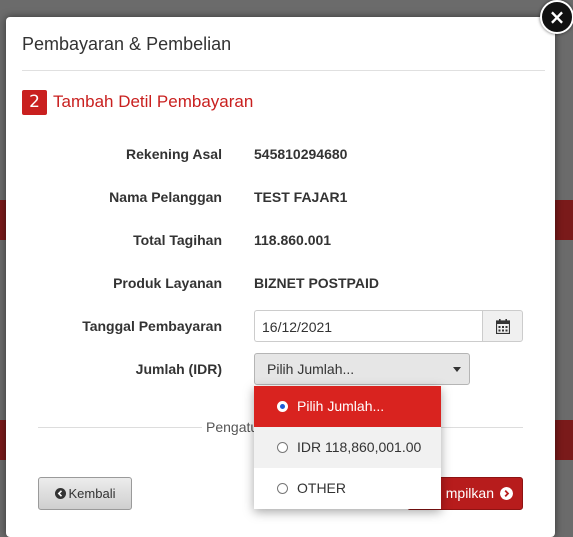 This screenshot has width=573, height=537. I want to click on dropdown-option: IDR 118,860,001.00, so click(347, 447).